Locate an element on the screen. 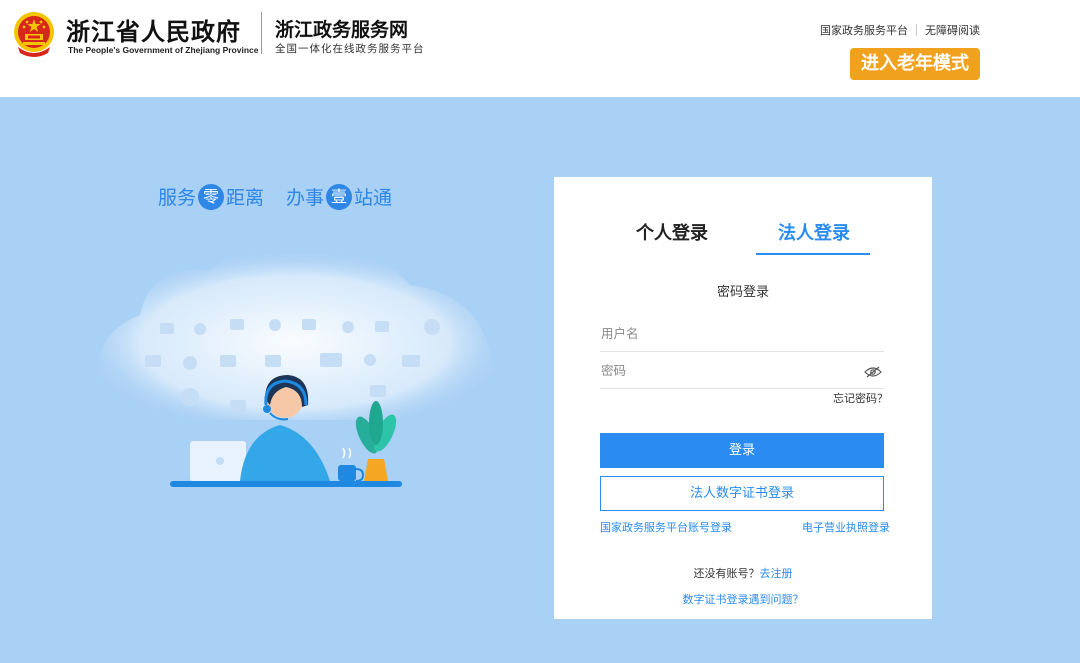  slogan-text: 服务 is located at coordinates (177, 198).